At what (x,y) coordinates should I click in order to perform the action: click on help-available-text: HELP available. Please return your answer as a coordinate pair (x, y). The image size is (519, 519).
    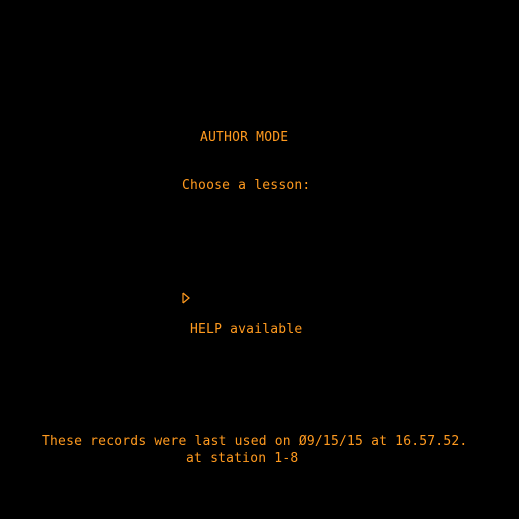
    Looking at the image, I should click on (246, 329).